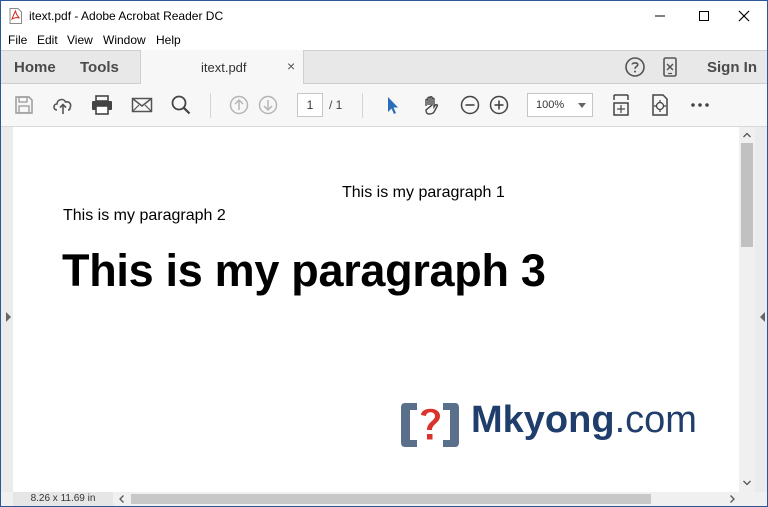  I want to click on cloud-upload-icon, so click(62, 106).